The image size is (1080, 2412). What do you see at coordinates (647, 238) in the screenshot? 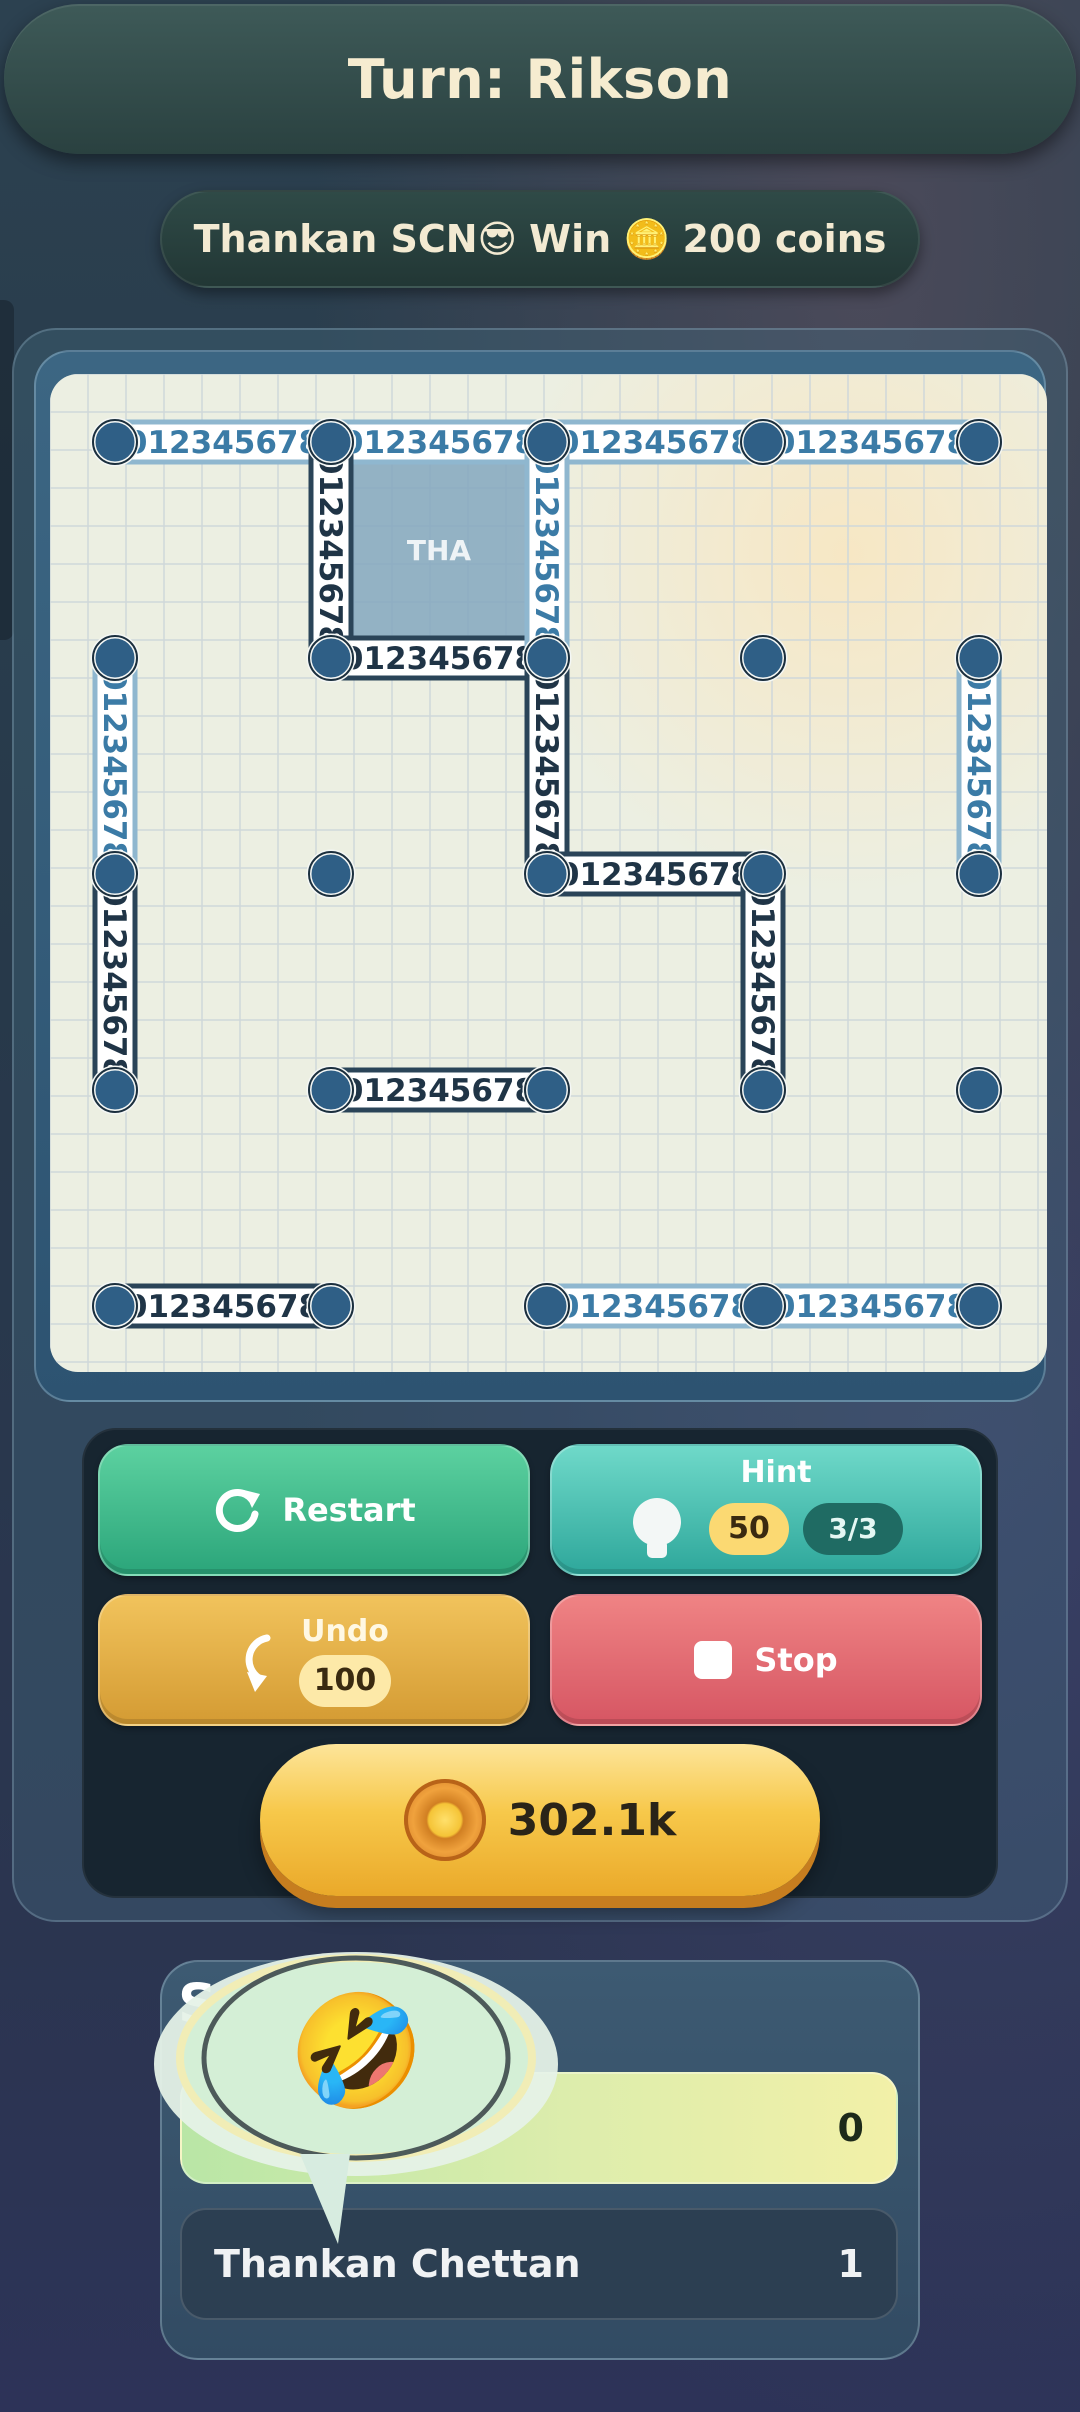
I see `coin-icon: 🪙` at bounding box center [647, 238].